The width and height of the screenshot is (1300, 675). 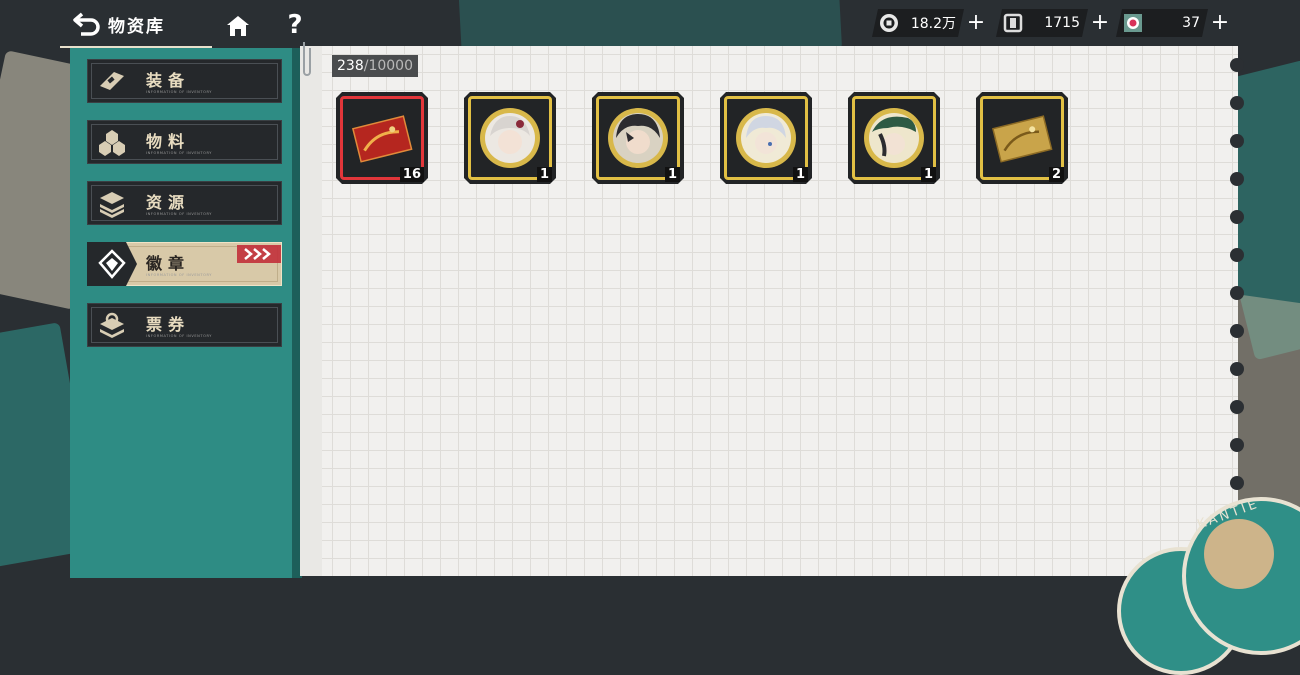 I want to click on resource-pill: 18.2万, so click(x=918, y=23).